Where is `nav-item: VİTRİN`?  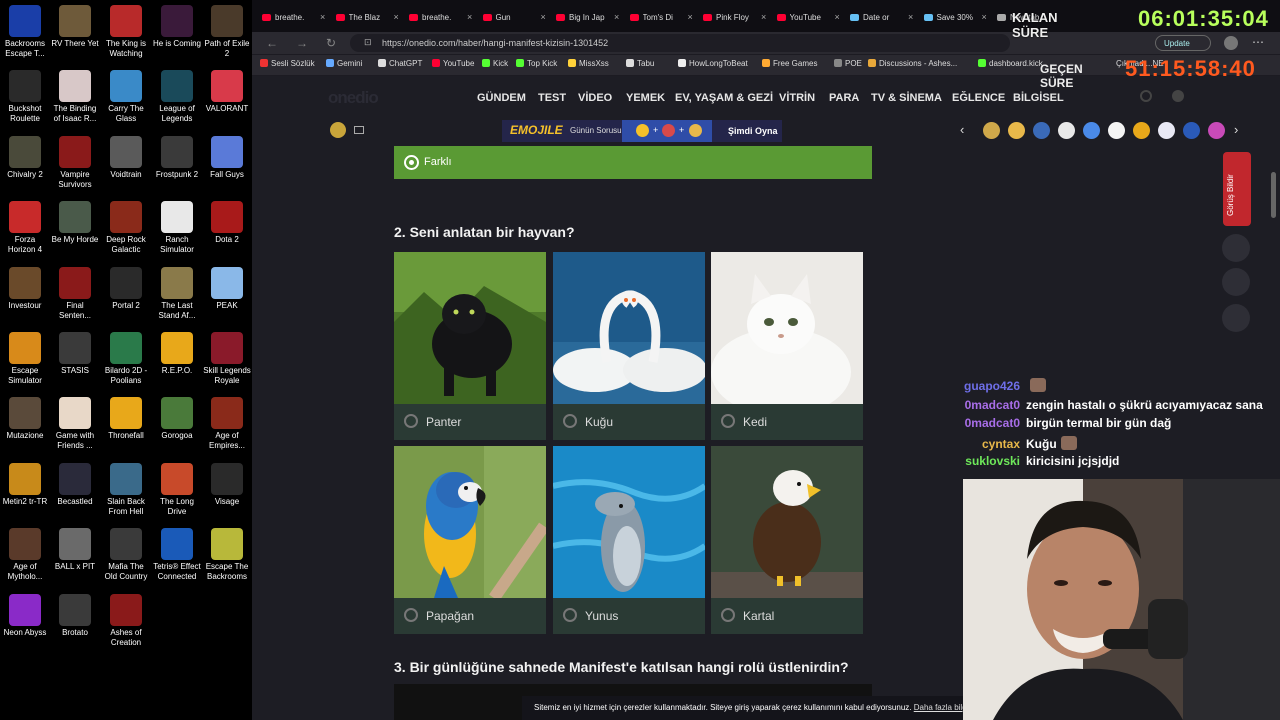
nav-item: VİTRİN is located at coordinates (797, 98).